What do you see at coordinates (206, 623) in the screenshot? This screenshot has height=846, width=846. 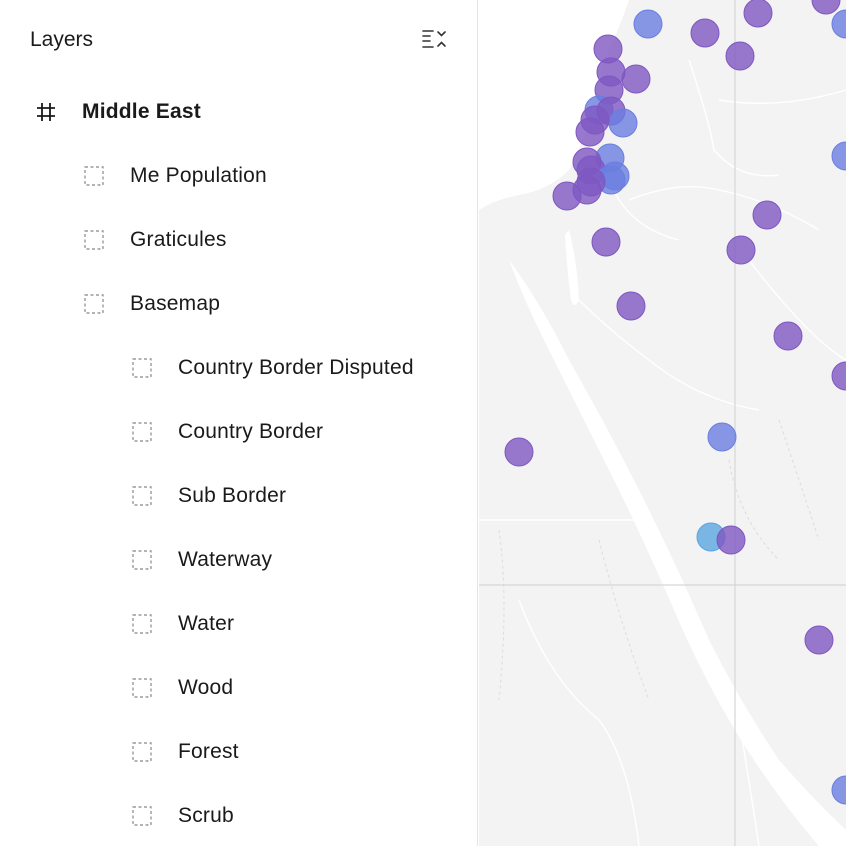 I see `layer-name: Water` at bounding box center [206, 623].